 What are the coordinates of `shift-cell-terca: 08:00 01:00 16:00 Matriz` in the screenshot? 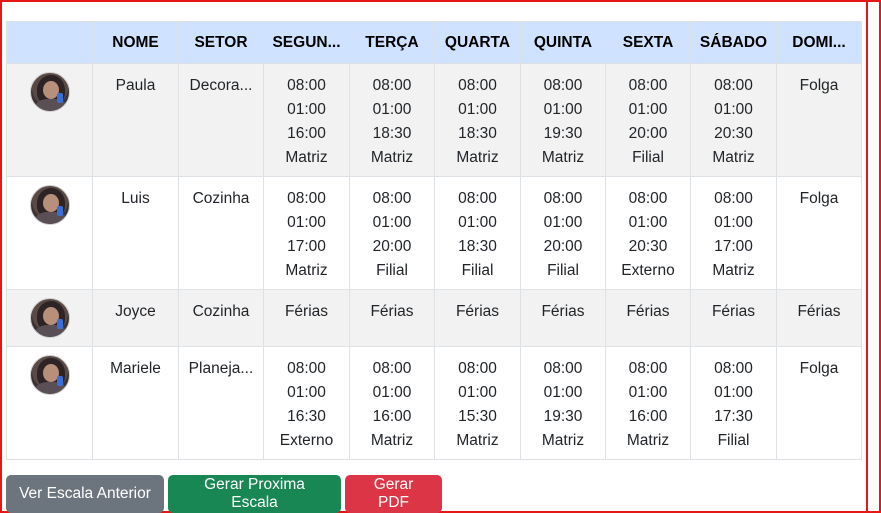 It's located at (392, 403).